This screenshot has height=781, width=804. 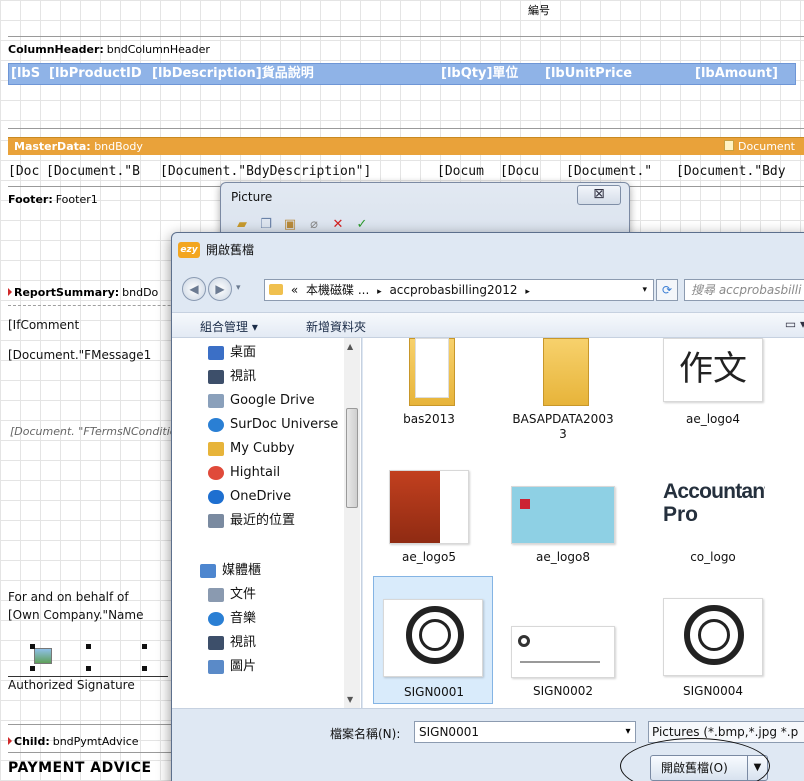 I want to click on file-item: ae_logo5, so click(x=429, y=514).